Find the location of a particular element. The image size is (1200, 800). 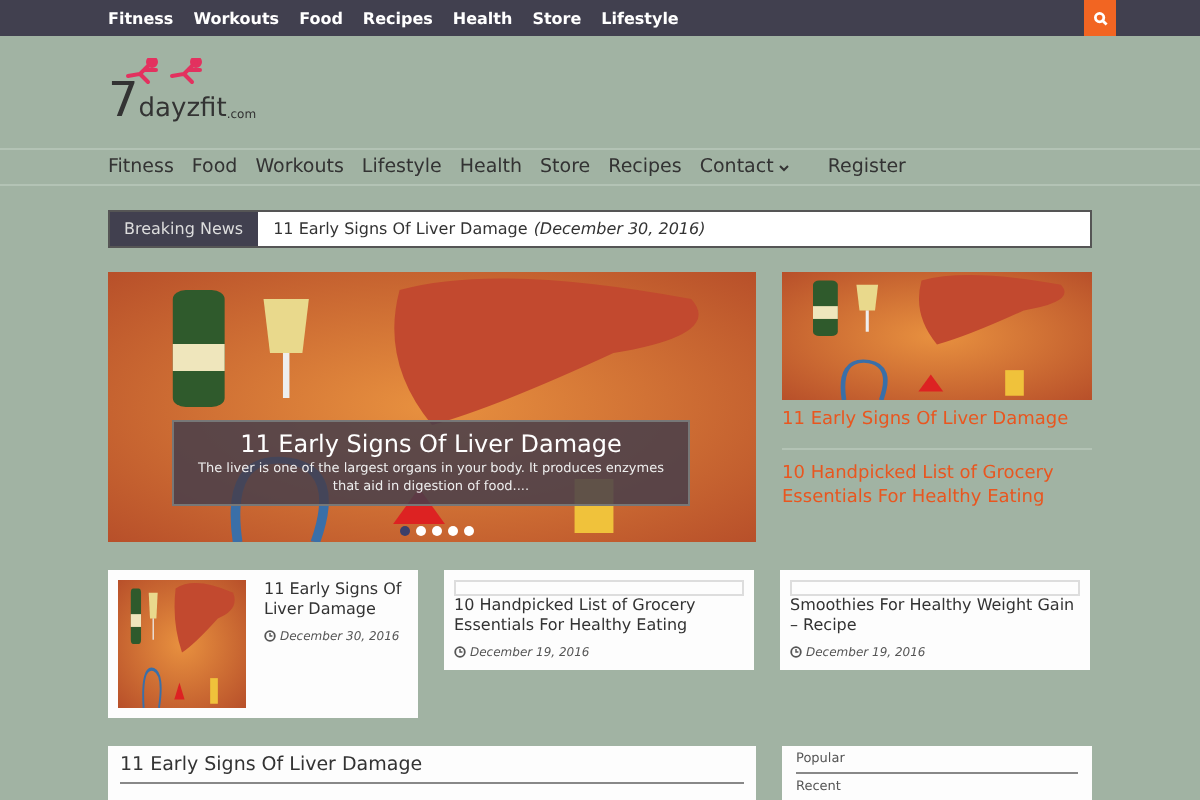

top-menu-link: Store is located at coordinates (557, 18).